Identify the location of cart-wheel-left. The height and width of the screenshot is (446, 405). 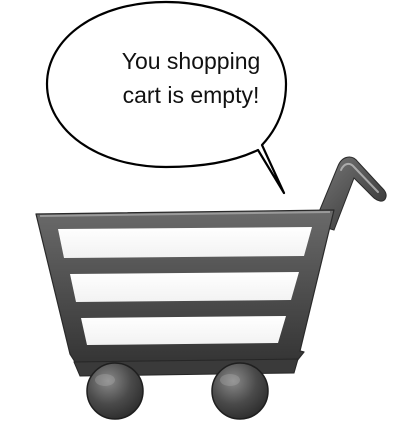
(115, 391).